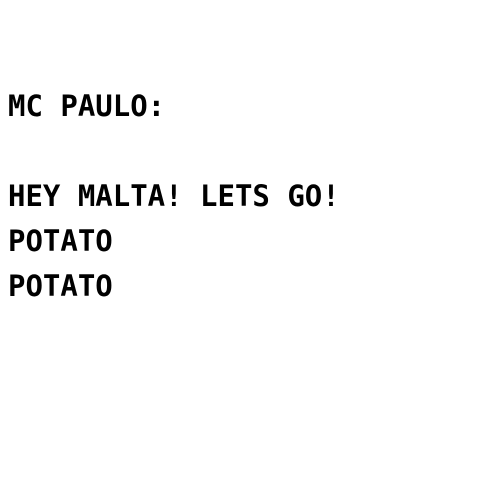 Image resolution: width=500 pixels, height=500 pixels. Describe the element at coordinates (174, 196) in the screenshot. I see `dialog-line: HEY MALTA! LETS GO!` at that location.